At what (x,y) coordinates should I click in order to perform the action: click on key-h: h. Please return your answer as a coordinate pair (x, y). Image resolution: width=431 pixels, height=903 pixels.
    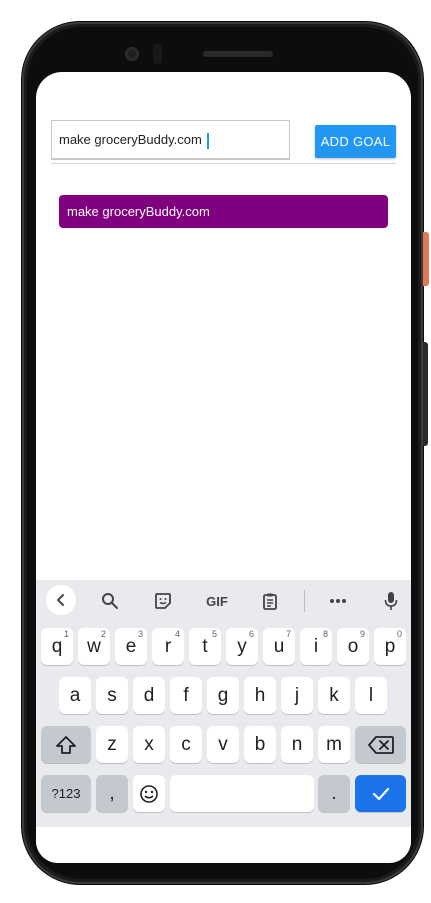
    Looking at the image, I should click on (260, 695).